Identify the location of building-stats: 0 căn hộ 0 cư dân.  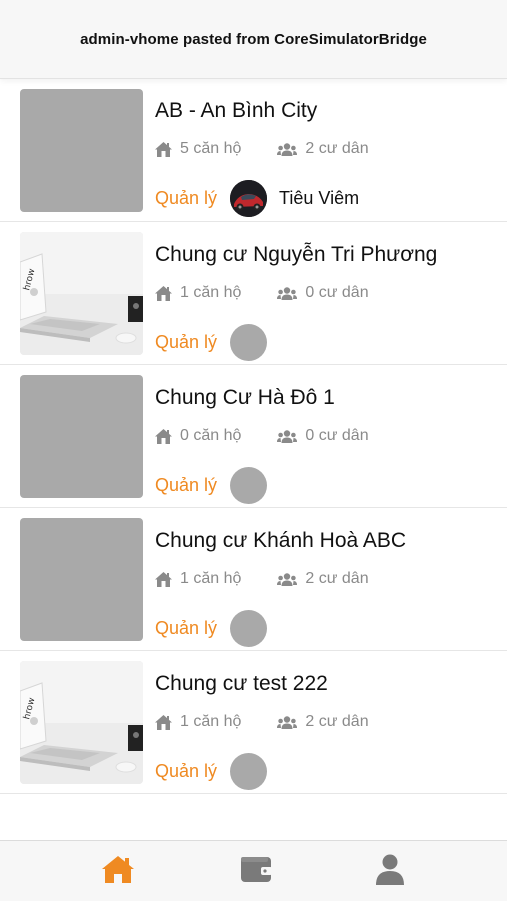
(262, 436).